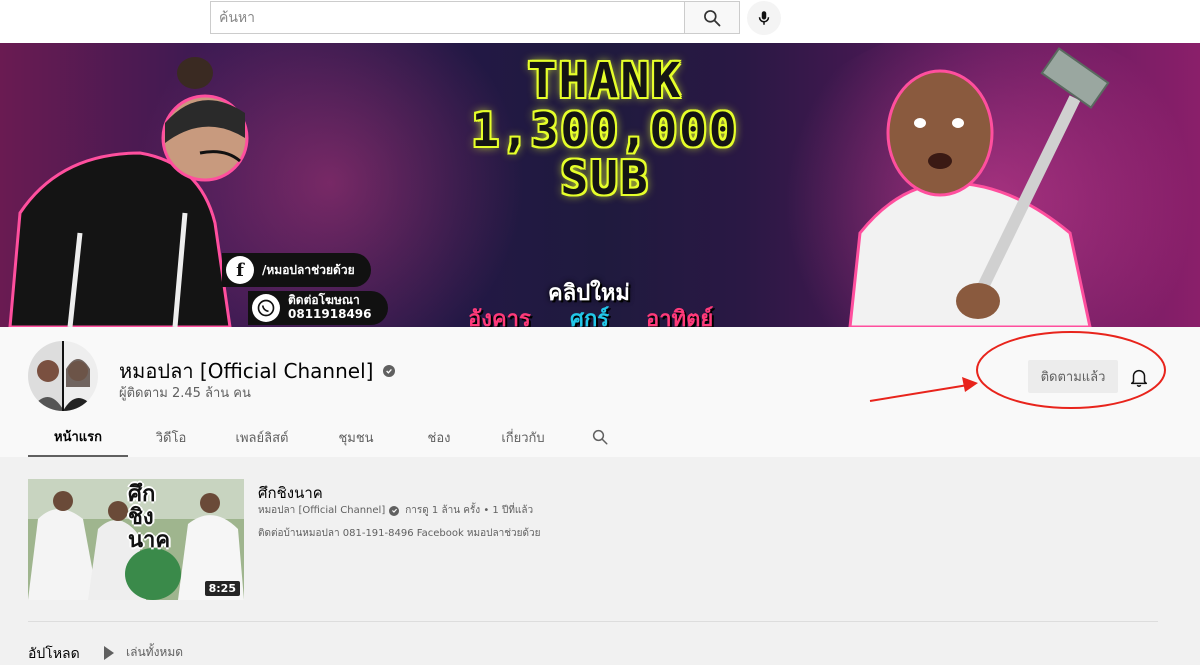  Describe the element at coordinates (330, 314) in the screenshot. I see `banner-contact-phone: 0811918496` at that location.